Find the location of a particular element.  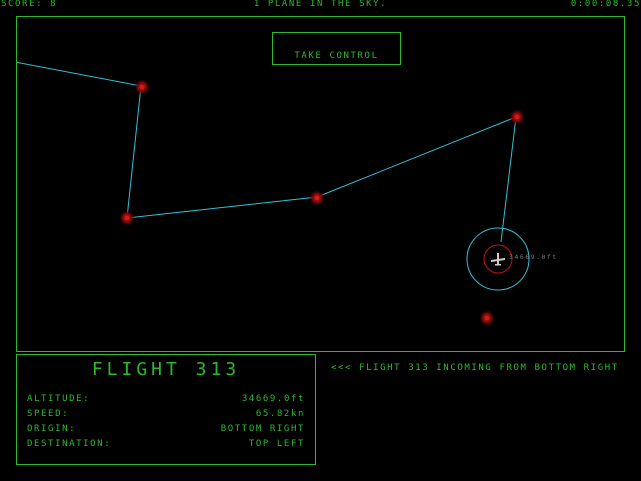

elapsed-time-clock: 0:00:08.35 is located at coordinates (605, 4).